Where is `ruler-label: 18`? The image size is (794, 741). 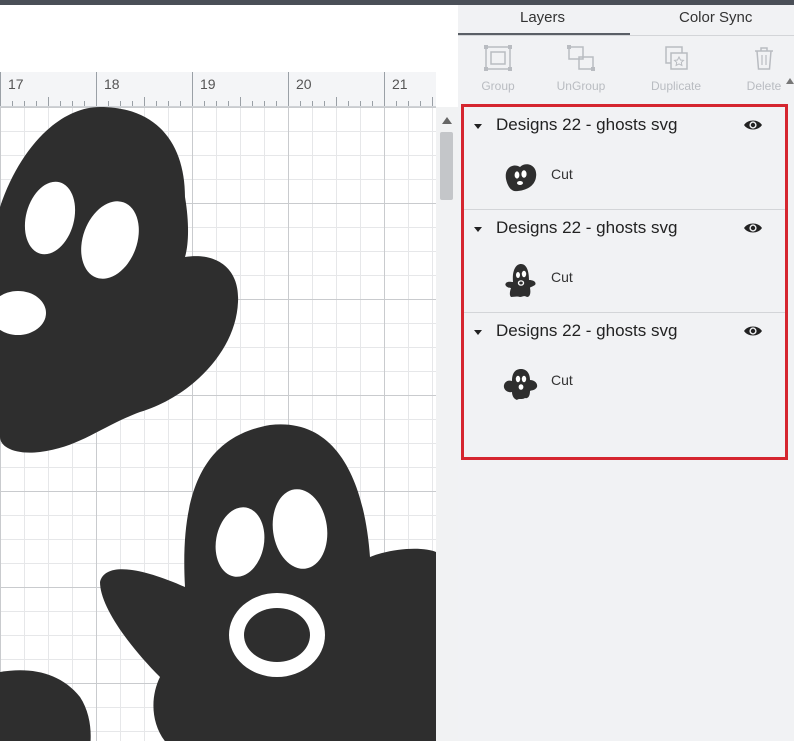
ruler-label: 18 is located at coordinates (112, 84).